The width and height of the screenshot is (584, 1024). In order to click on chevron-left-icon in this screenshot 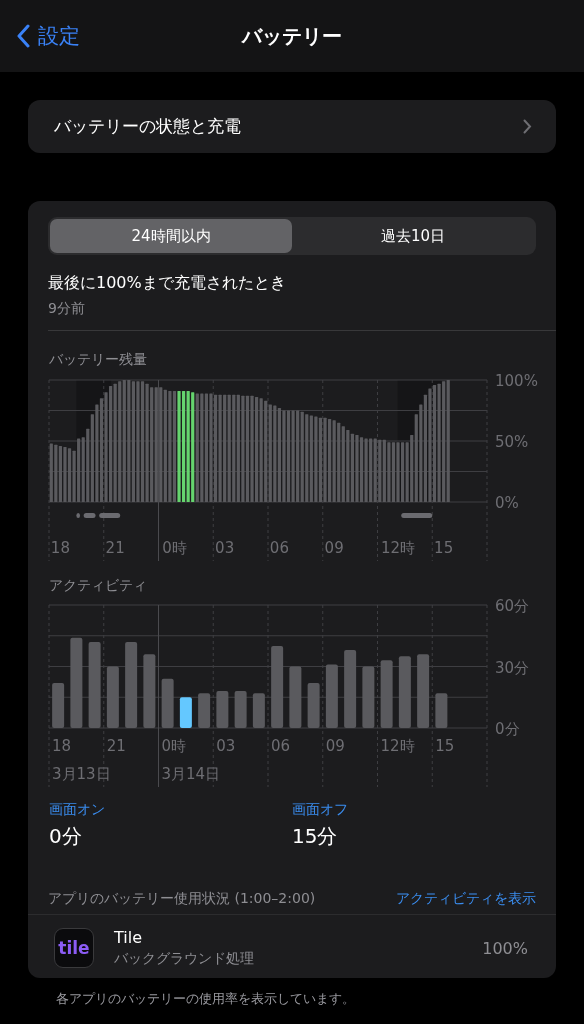, I will do `click(23, 36)`.